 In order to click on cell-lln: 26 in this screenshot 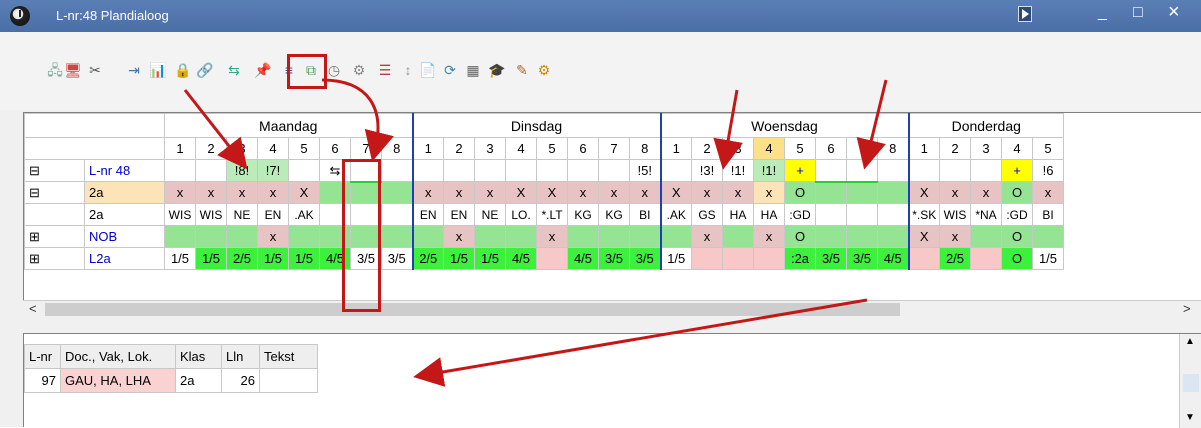, I will do `click(240, 380)`.